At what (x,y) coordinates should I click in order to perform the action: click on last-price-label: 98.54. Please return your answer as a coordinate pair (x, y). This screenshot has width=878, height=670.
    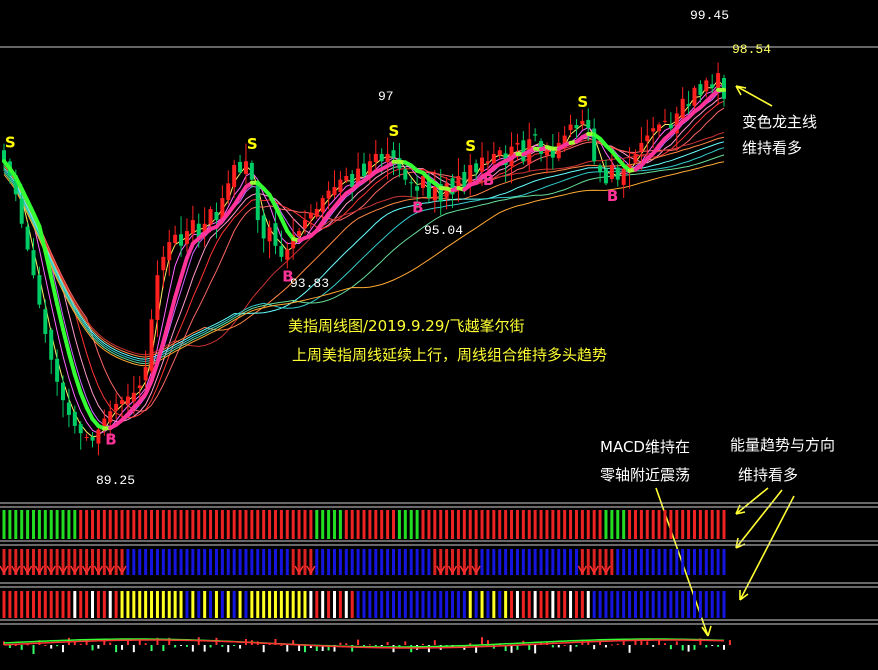
    Looking at the image, I should click on (751, 49).